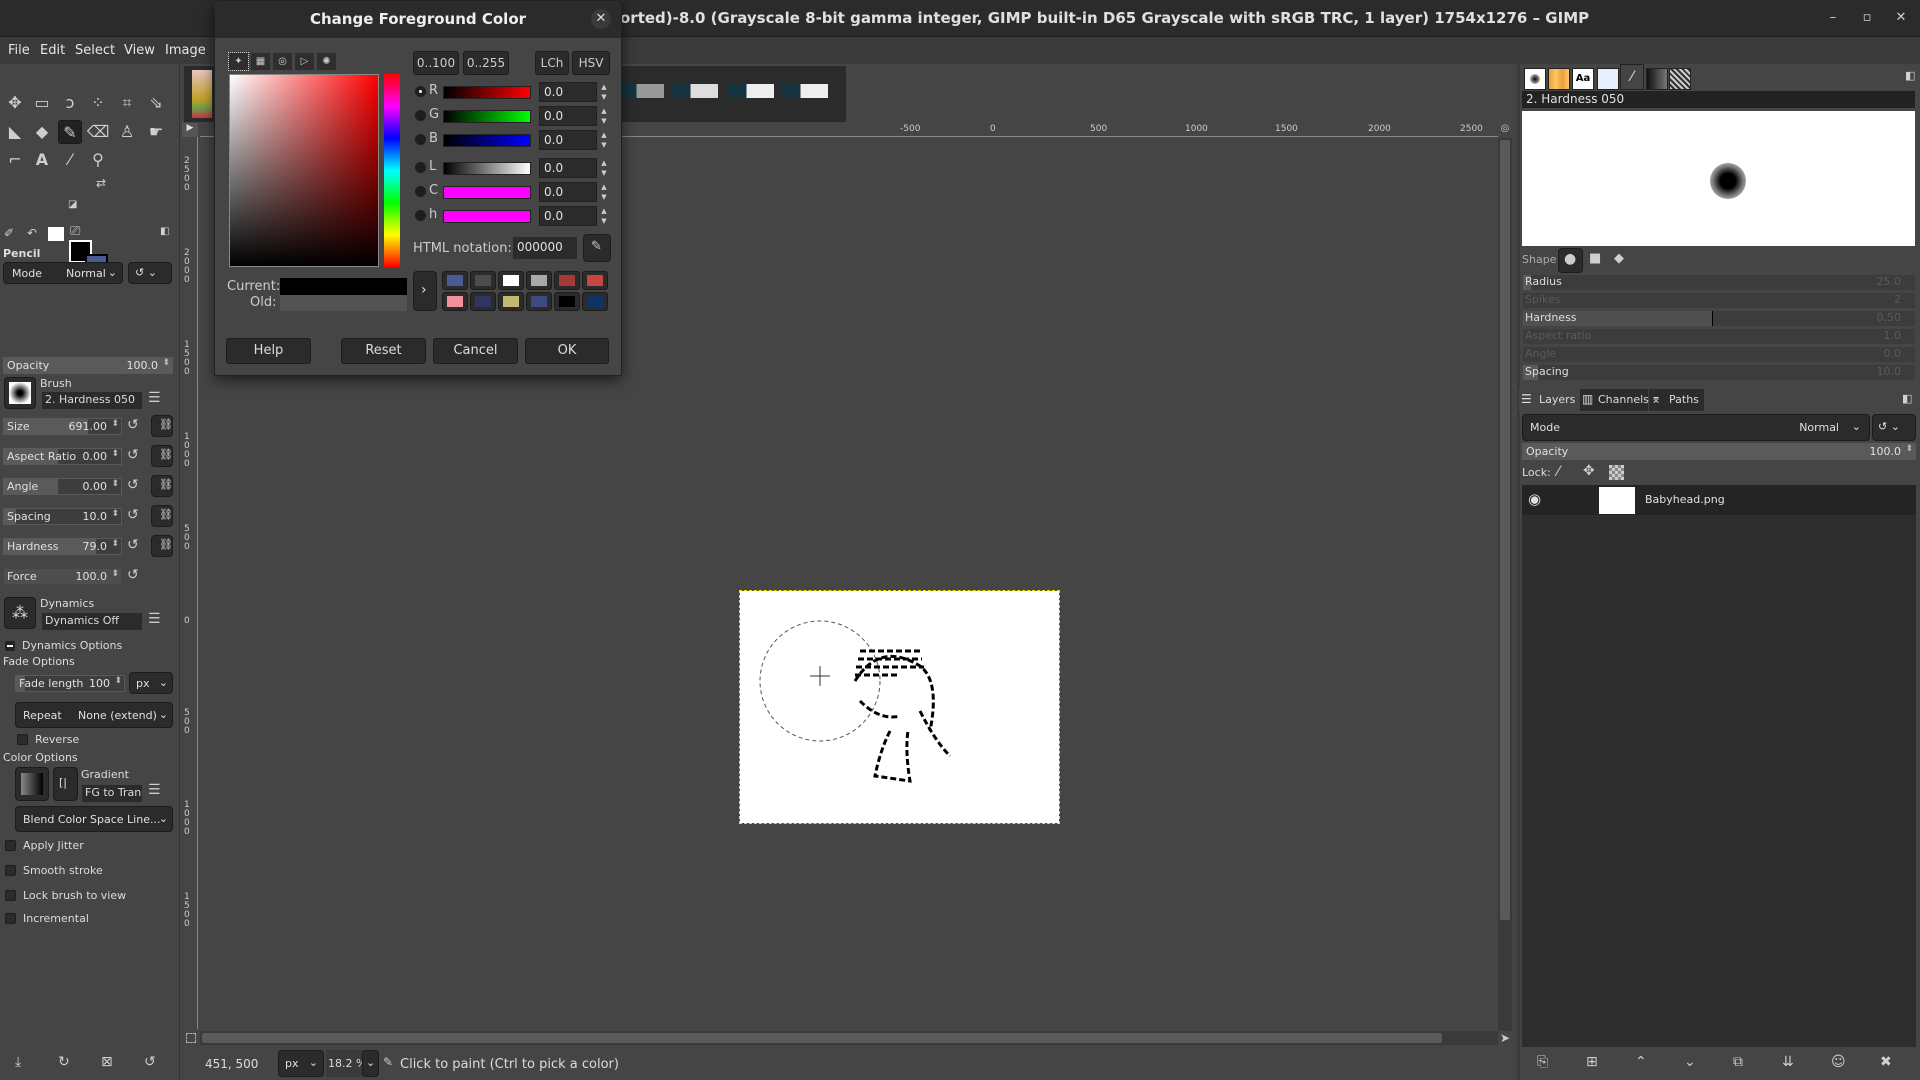 Image resolution: width=1920 pixels, height=1080 pixels. Describe the element at coordinates (112, 793) in the screenshot. I see `gradient-field: FG to Trans` at that location.